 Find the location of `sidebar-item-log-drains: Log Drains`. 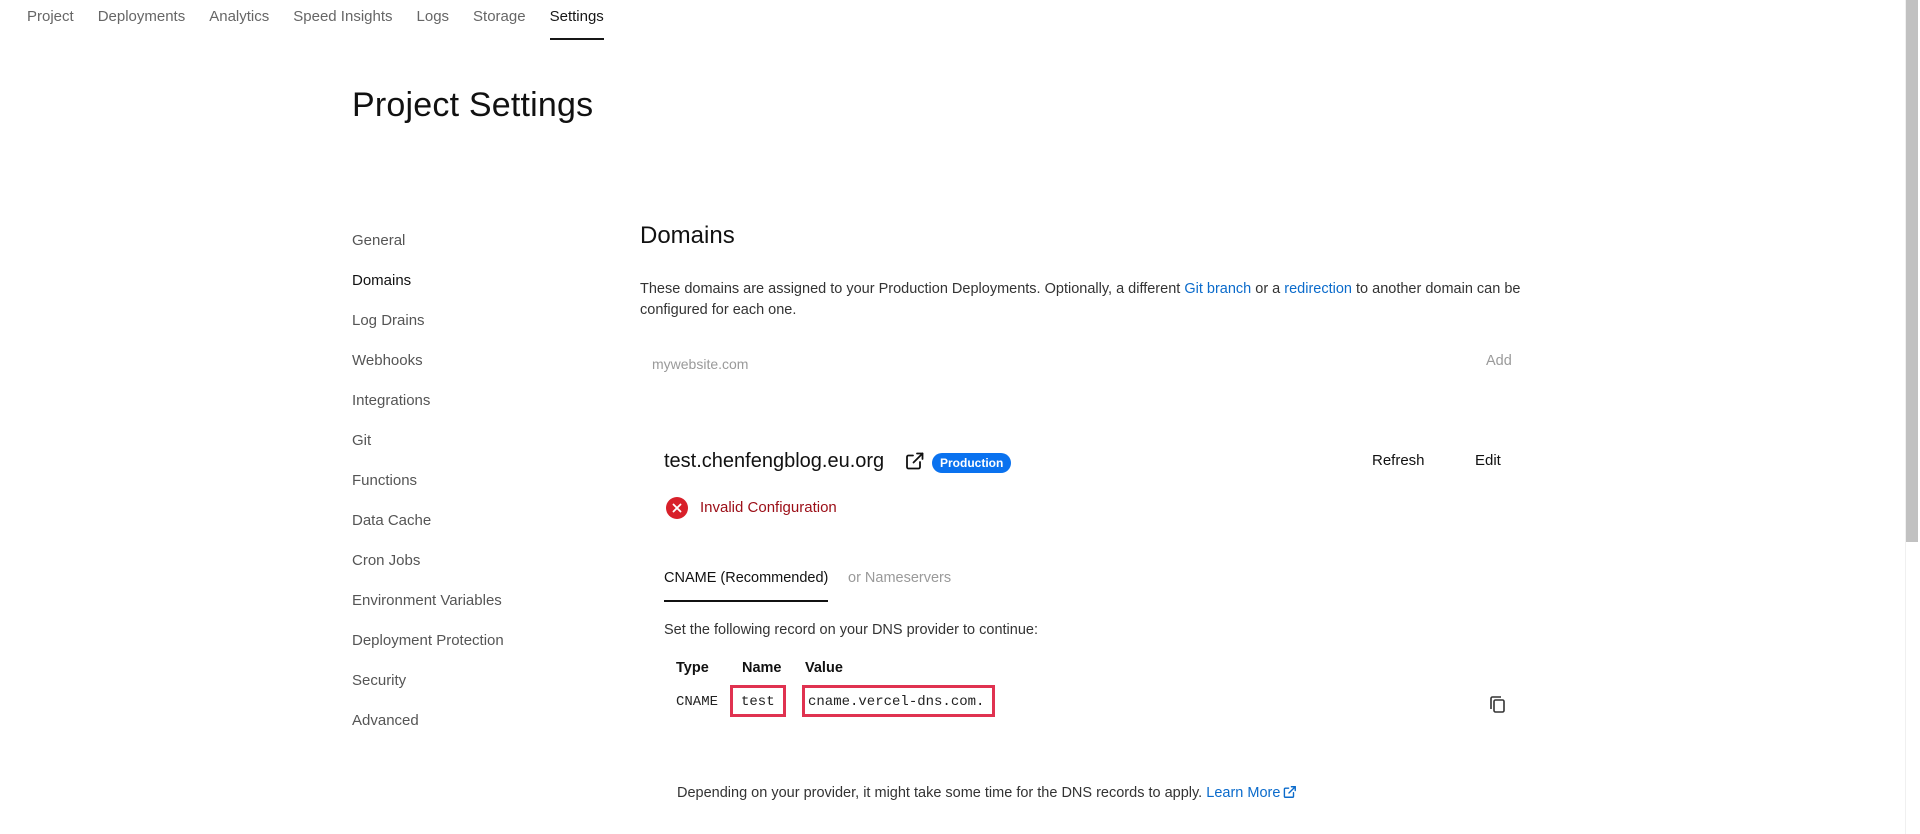

sidebar-item-log-drains: Log Drains is located at coordinates (477, 332).